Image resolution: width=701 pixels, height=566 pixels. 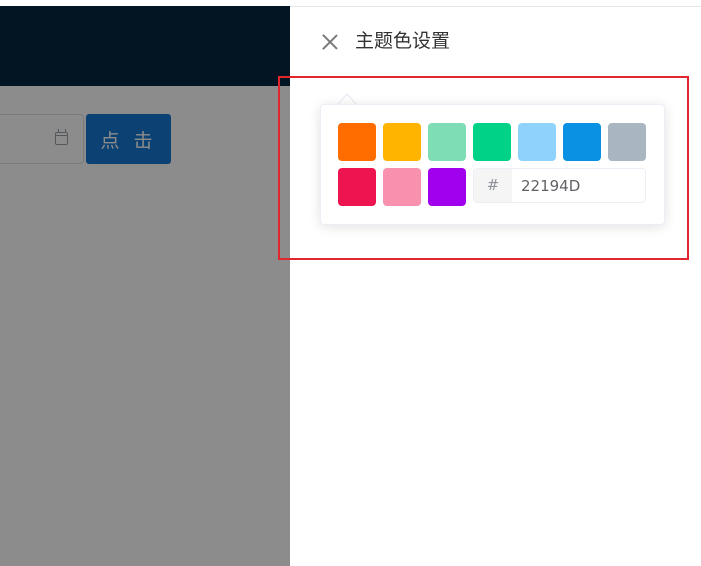 I want to click on hex-color-field: #, so click(x=559, y=185).